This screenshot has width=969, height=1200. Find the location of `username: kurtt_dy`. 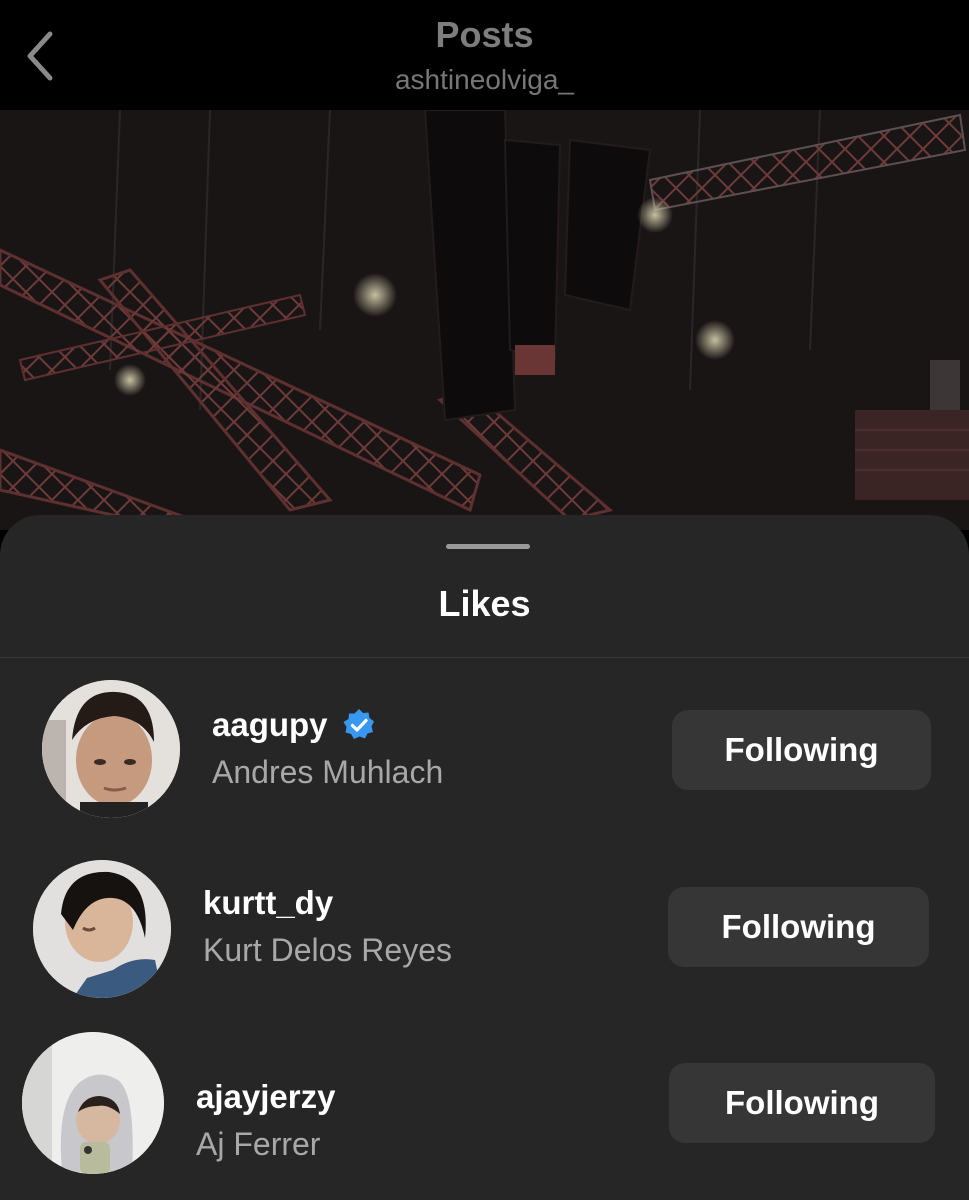

username: kurtt_dy is located at coordinates (268, 903).